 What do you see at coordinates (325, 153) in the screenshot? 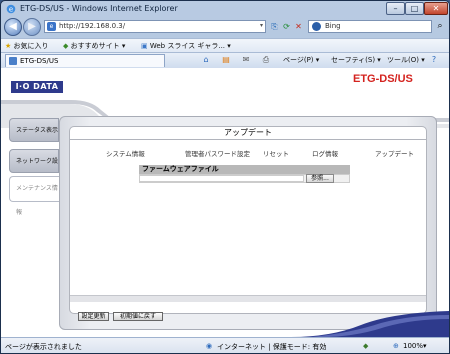
I see `menu-log-info: ログ情報` at bounding box center [325, 153].